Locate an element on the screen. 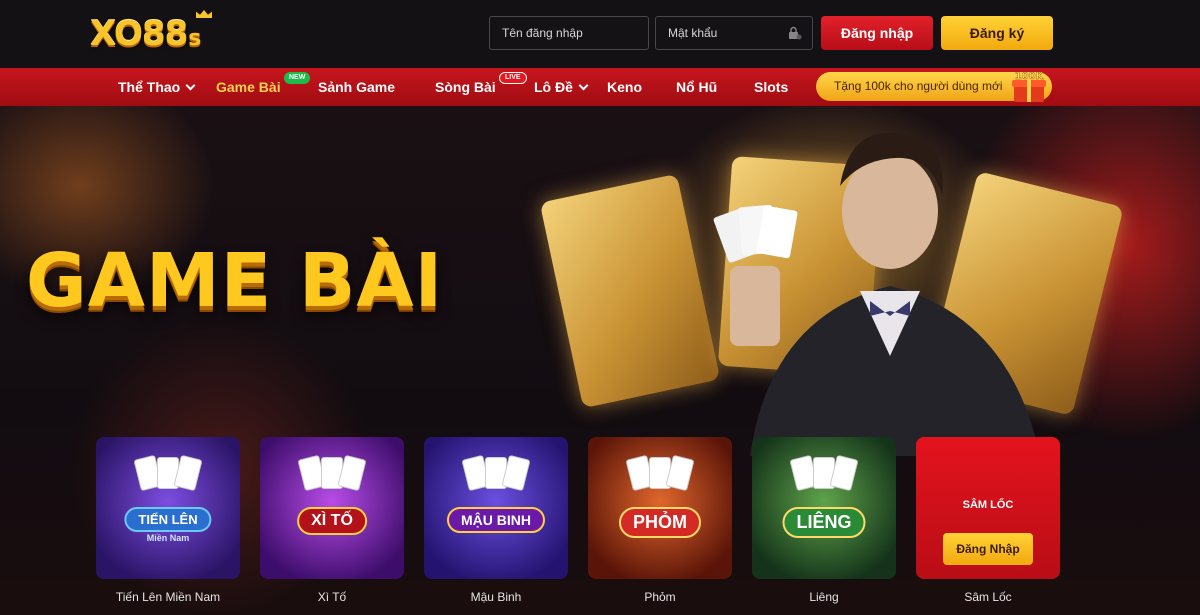 The height and width of the screenshot is (615, 1200). game-tile-sam-loc: SÂM LỐC Đăng Nhập is located at coordinates (988, 508).